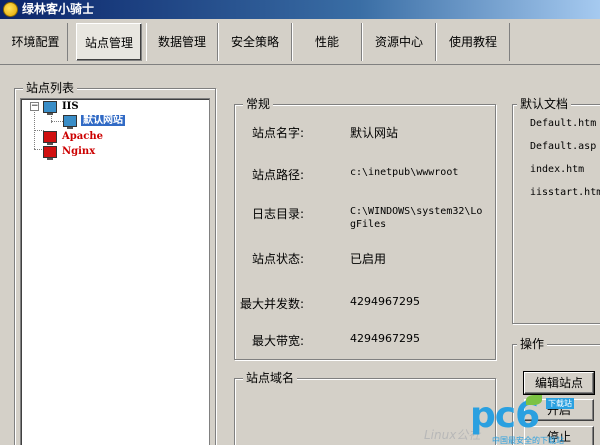  Describe the element at coordinates (277, 259) in the screenshot. I see `site-status-label: 站点状态:` at that location.